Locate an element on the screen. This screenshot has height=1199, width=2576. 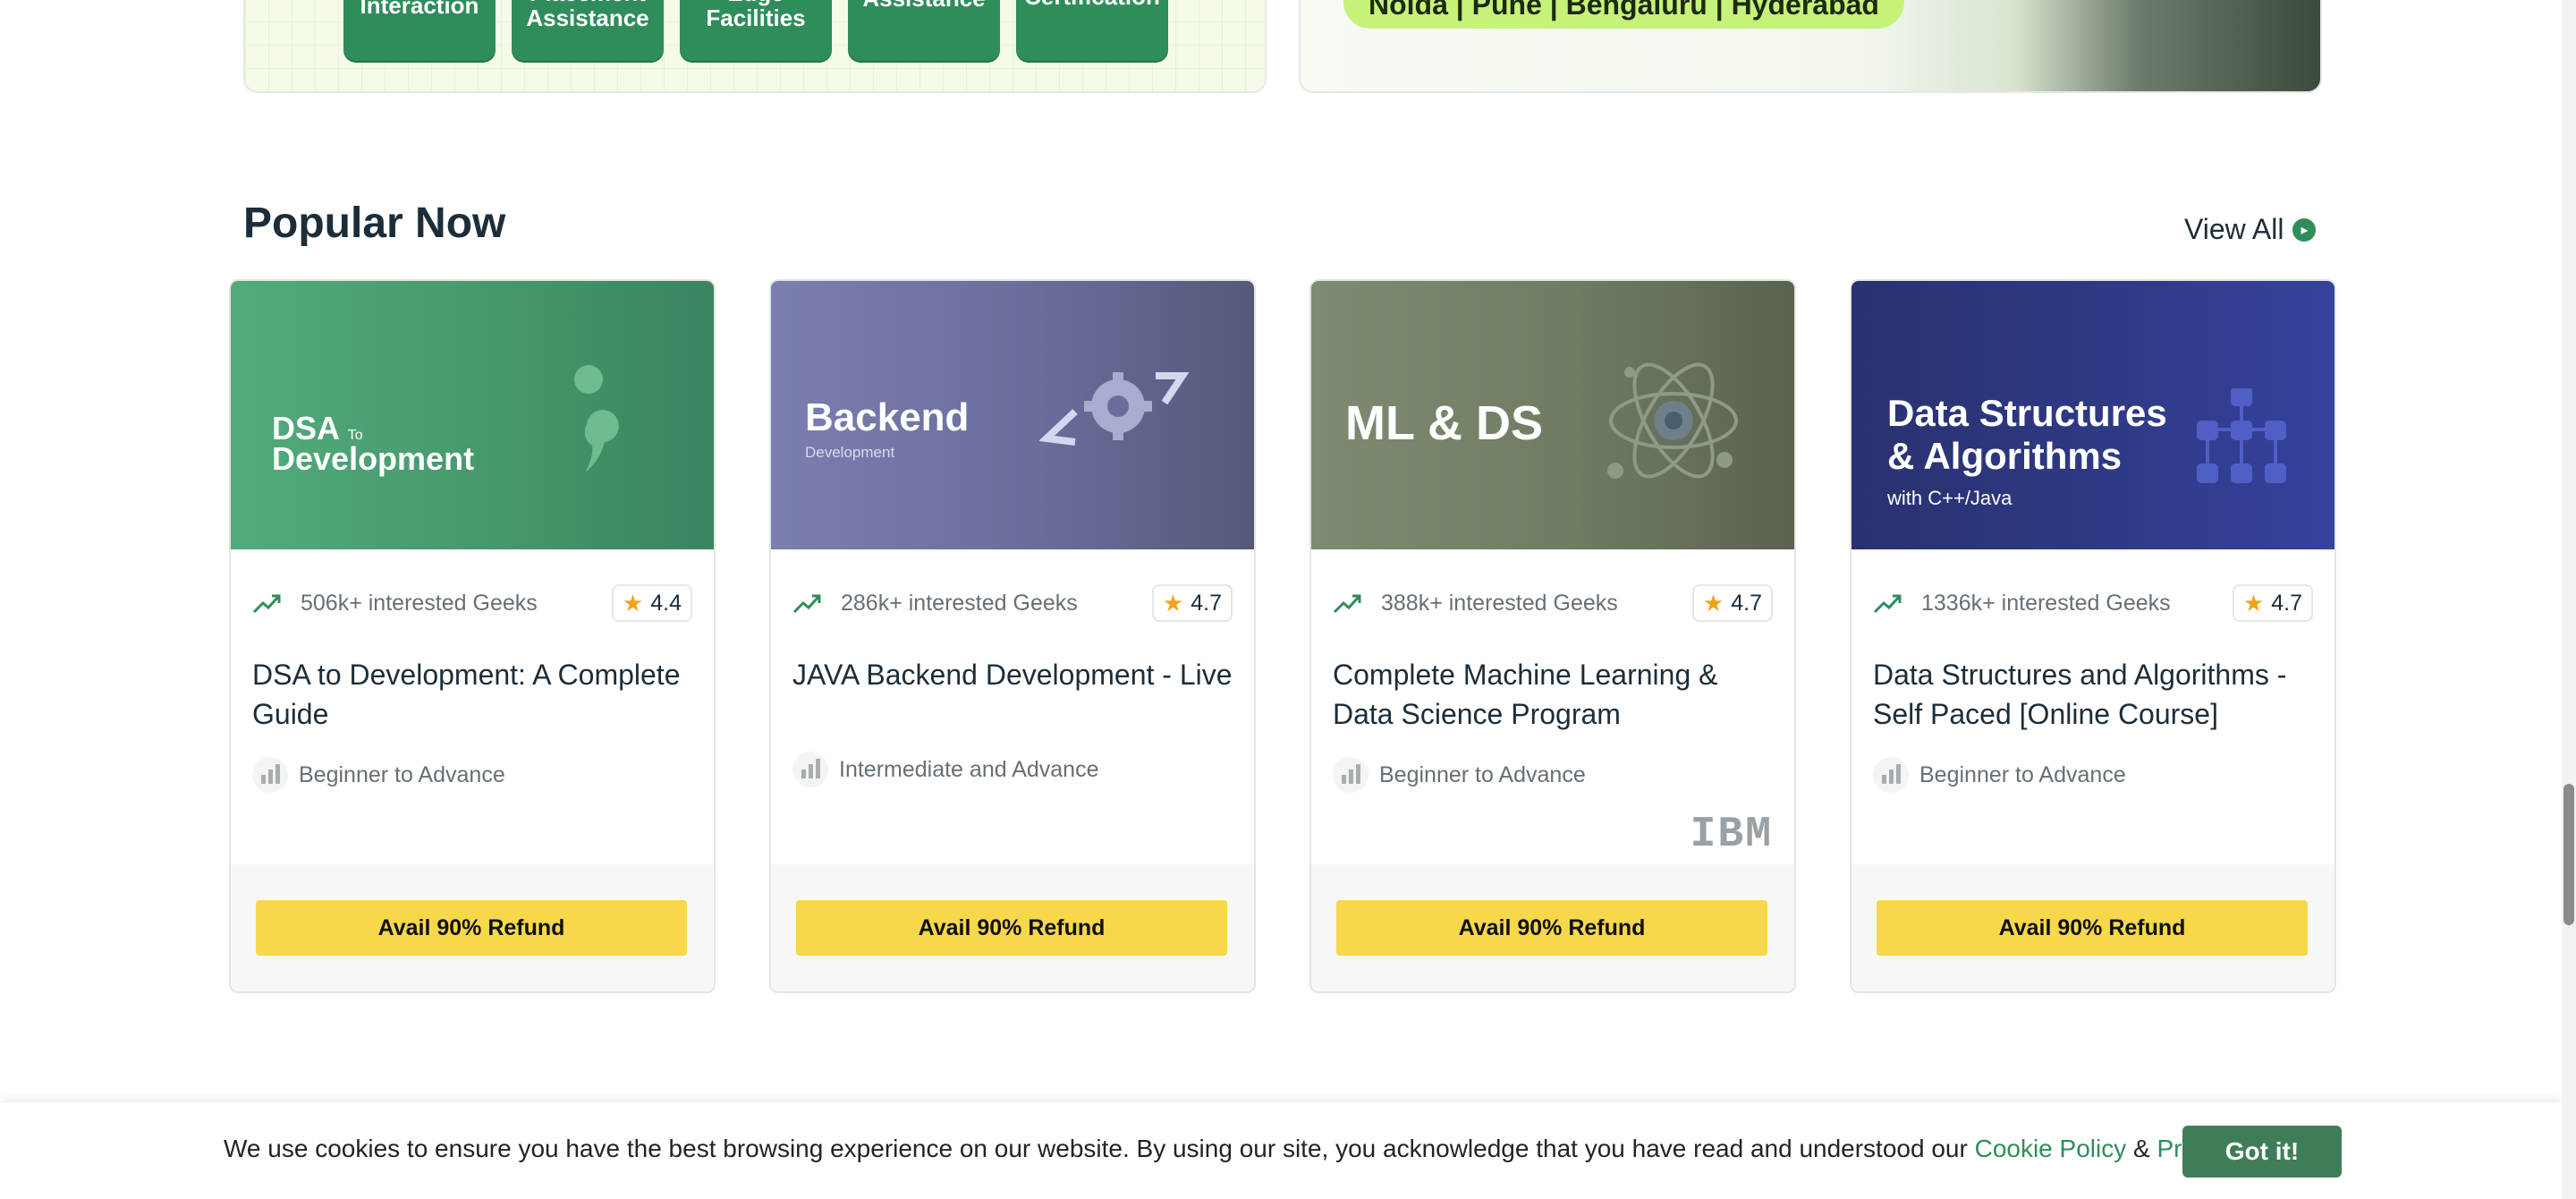
partner-logo: IBM is located at coordinates (1731, 835).